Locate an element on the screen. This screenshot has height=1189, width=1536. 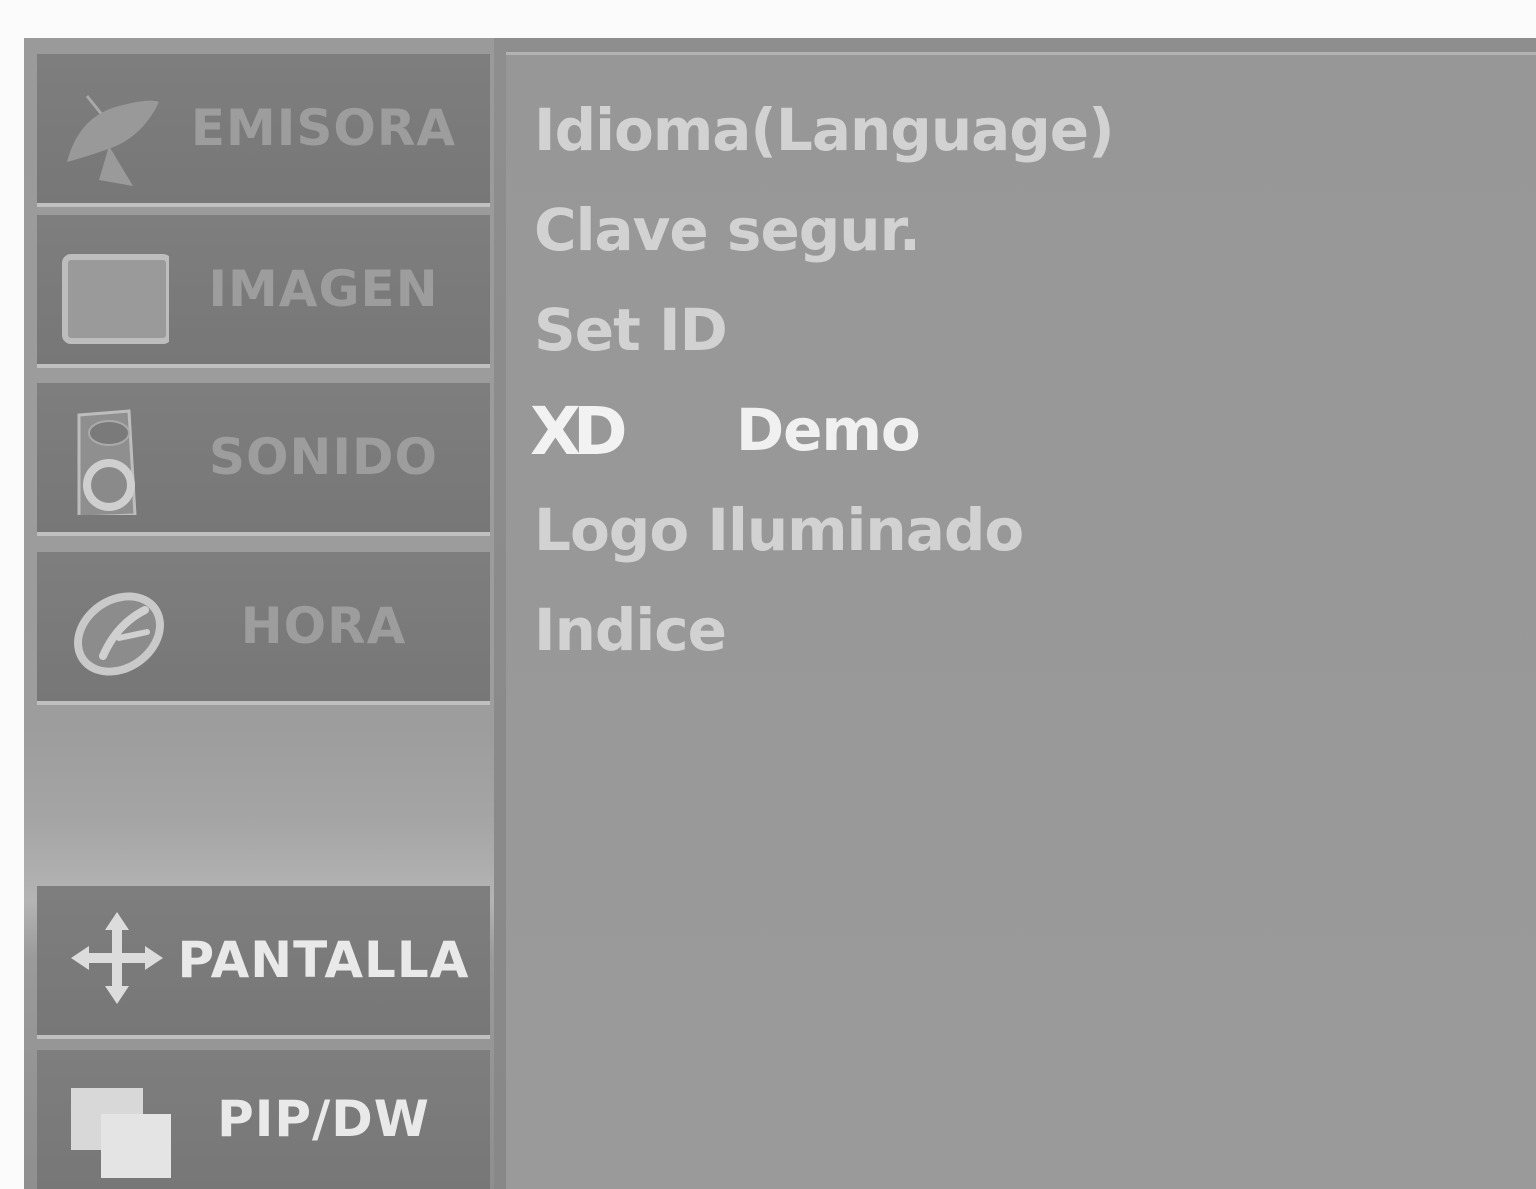
menu-item-imagen: IMAGEN is located at coordinates (263, 291).